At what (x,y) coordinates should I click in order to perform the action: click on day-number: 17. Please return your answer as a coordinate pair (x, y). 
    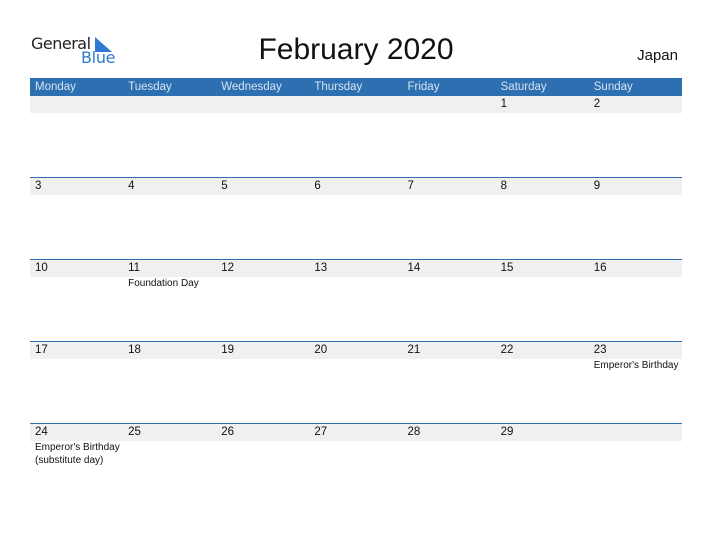
    Looking at the image, I should click on (41, 350).